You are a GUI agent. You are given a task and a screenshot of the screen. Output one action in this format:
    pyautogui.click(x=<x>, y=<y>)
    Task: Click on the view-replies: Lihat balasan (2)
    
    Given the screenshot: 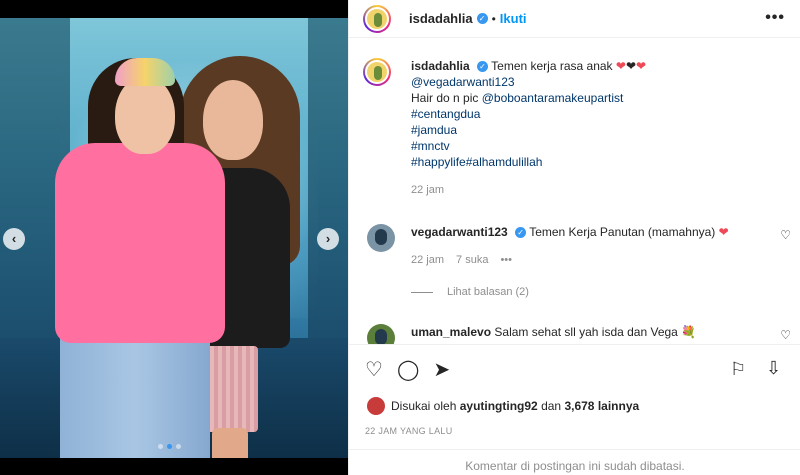 What is the action you would take?
    pyautogui.click(x=602, y=292)
    